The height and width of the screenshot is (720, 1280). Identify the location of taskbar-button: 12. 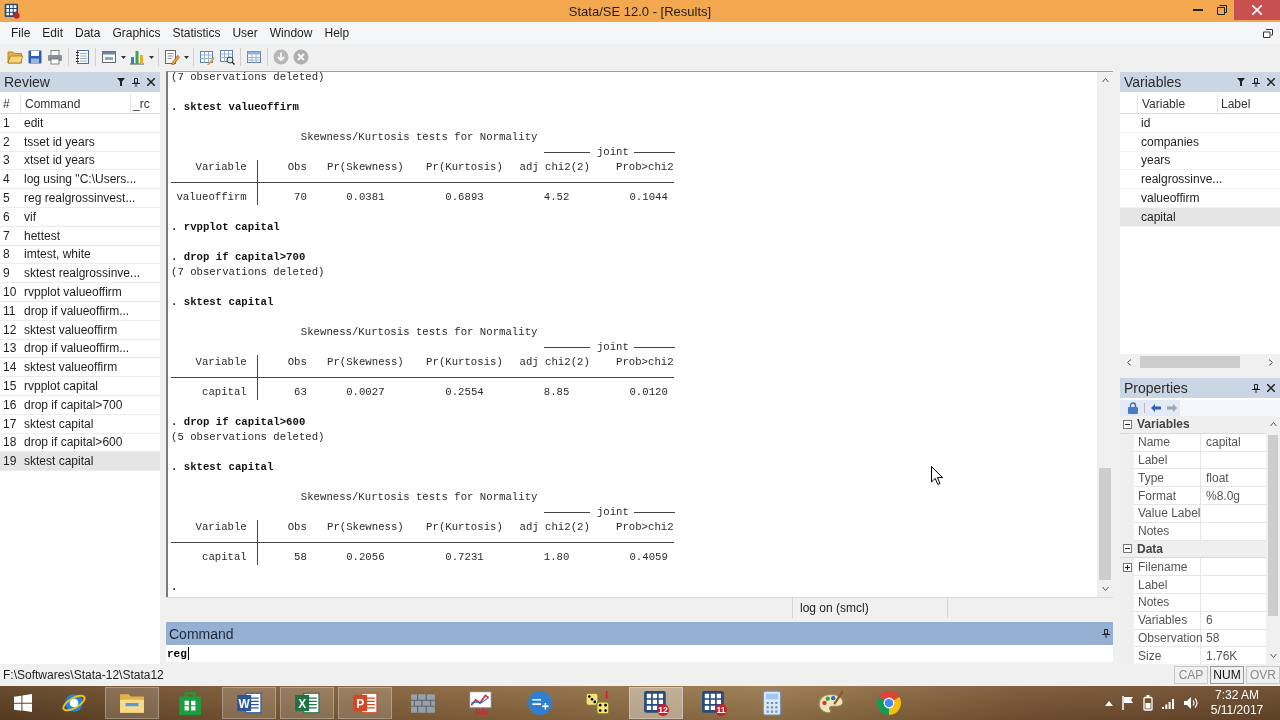
(656, 703).